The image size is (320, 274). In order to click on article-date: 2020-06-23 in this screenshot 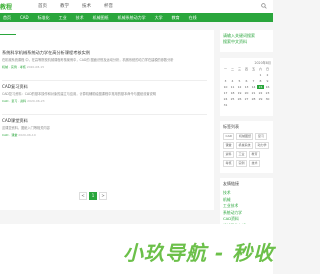, I will do `click(36, 101)`.